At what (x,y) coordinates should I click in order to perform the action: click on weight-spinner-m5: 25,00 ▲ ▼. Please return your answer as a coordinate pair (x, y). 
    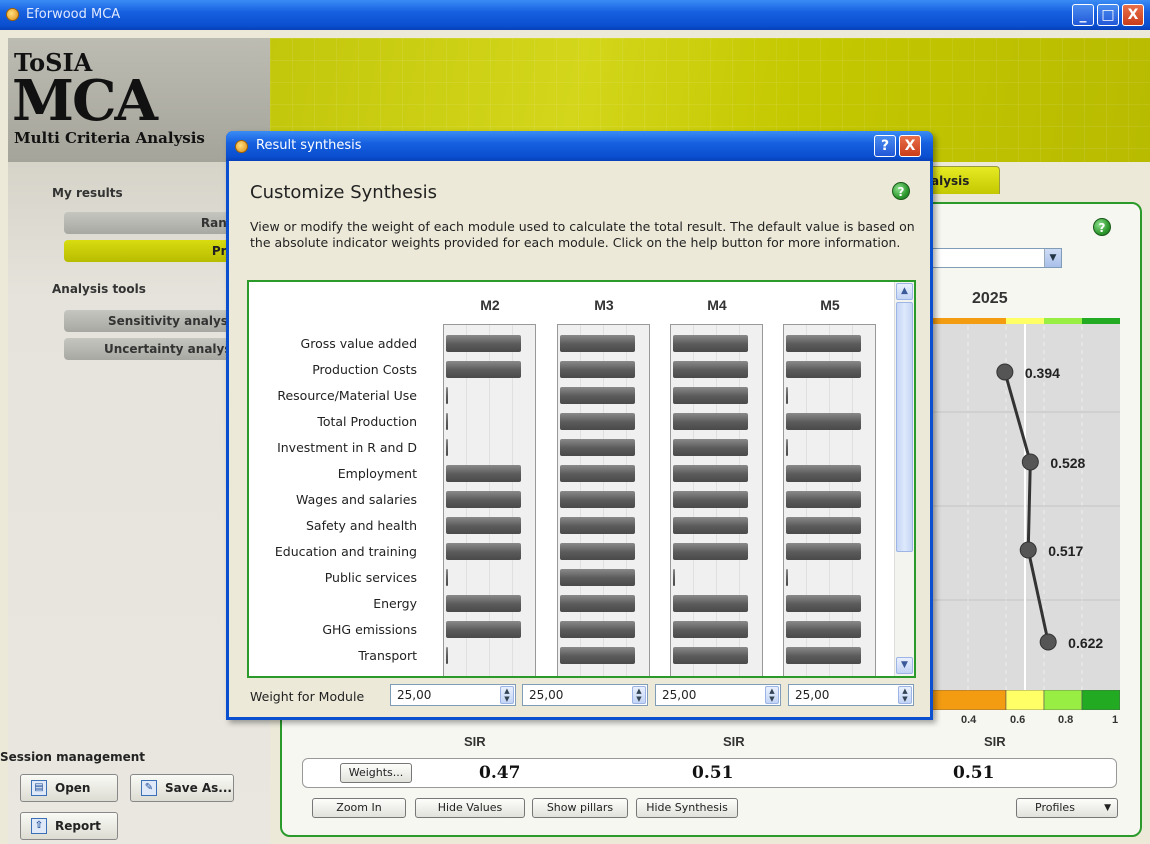
    Looking at the image, I should click on (851, 695).